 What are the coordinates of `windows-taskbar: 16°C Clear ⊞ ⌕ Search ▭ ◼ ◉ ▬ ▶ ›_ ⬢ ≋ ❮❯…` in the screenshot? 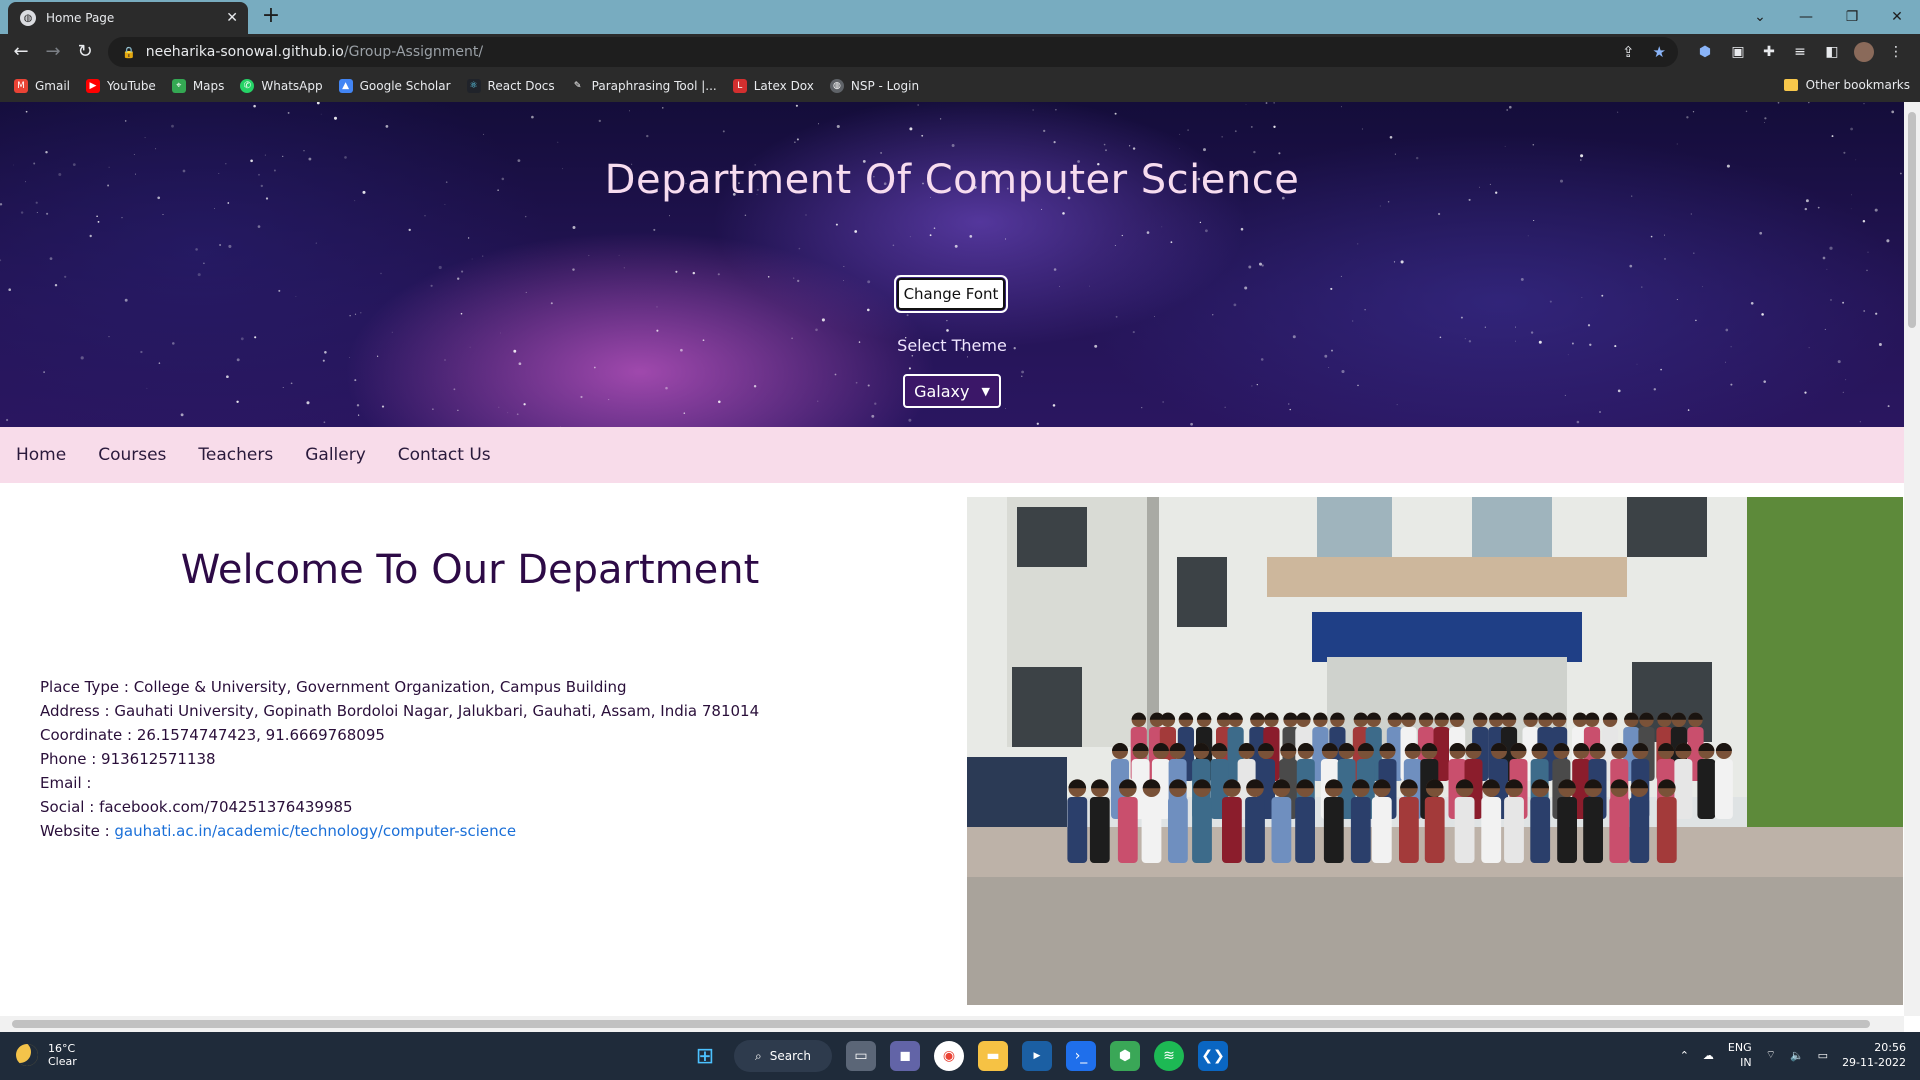 It's located at (960, 1056).